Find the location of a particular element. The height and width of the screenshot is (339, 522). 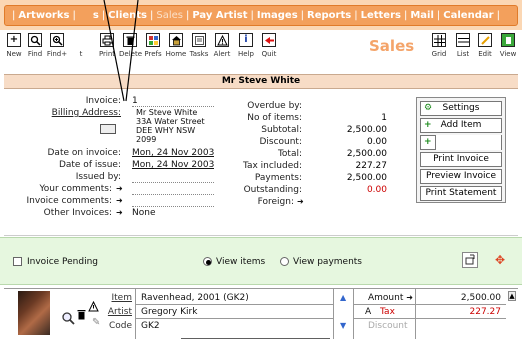

preview-invoice-button: Preview Invoice is located at coordinates (461, 176).